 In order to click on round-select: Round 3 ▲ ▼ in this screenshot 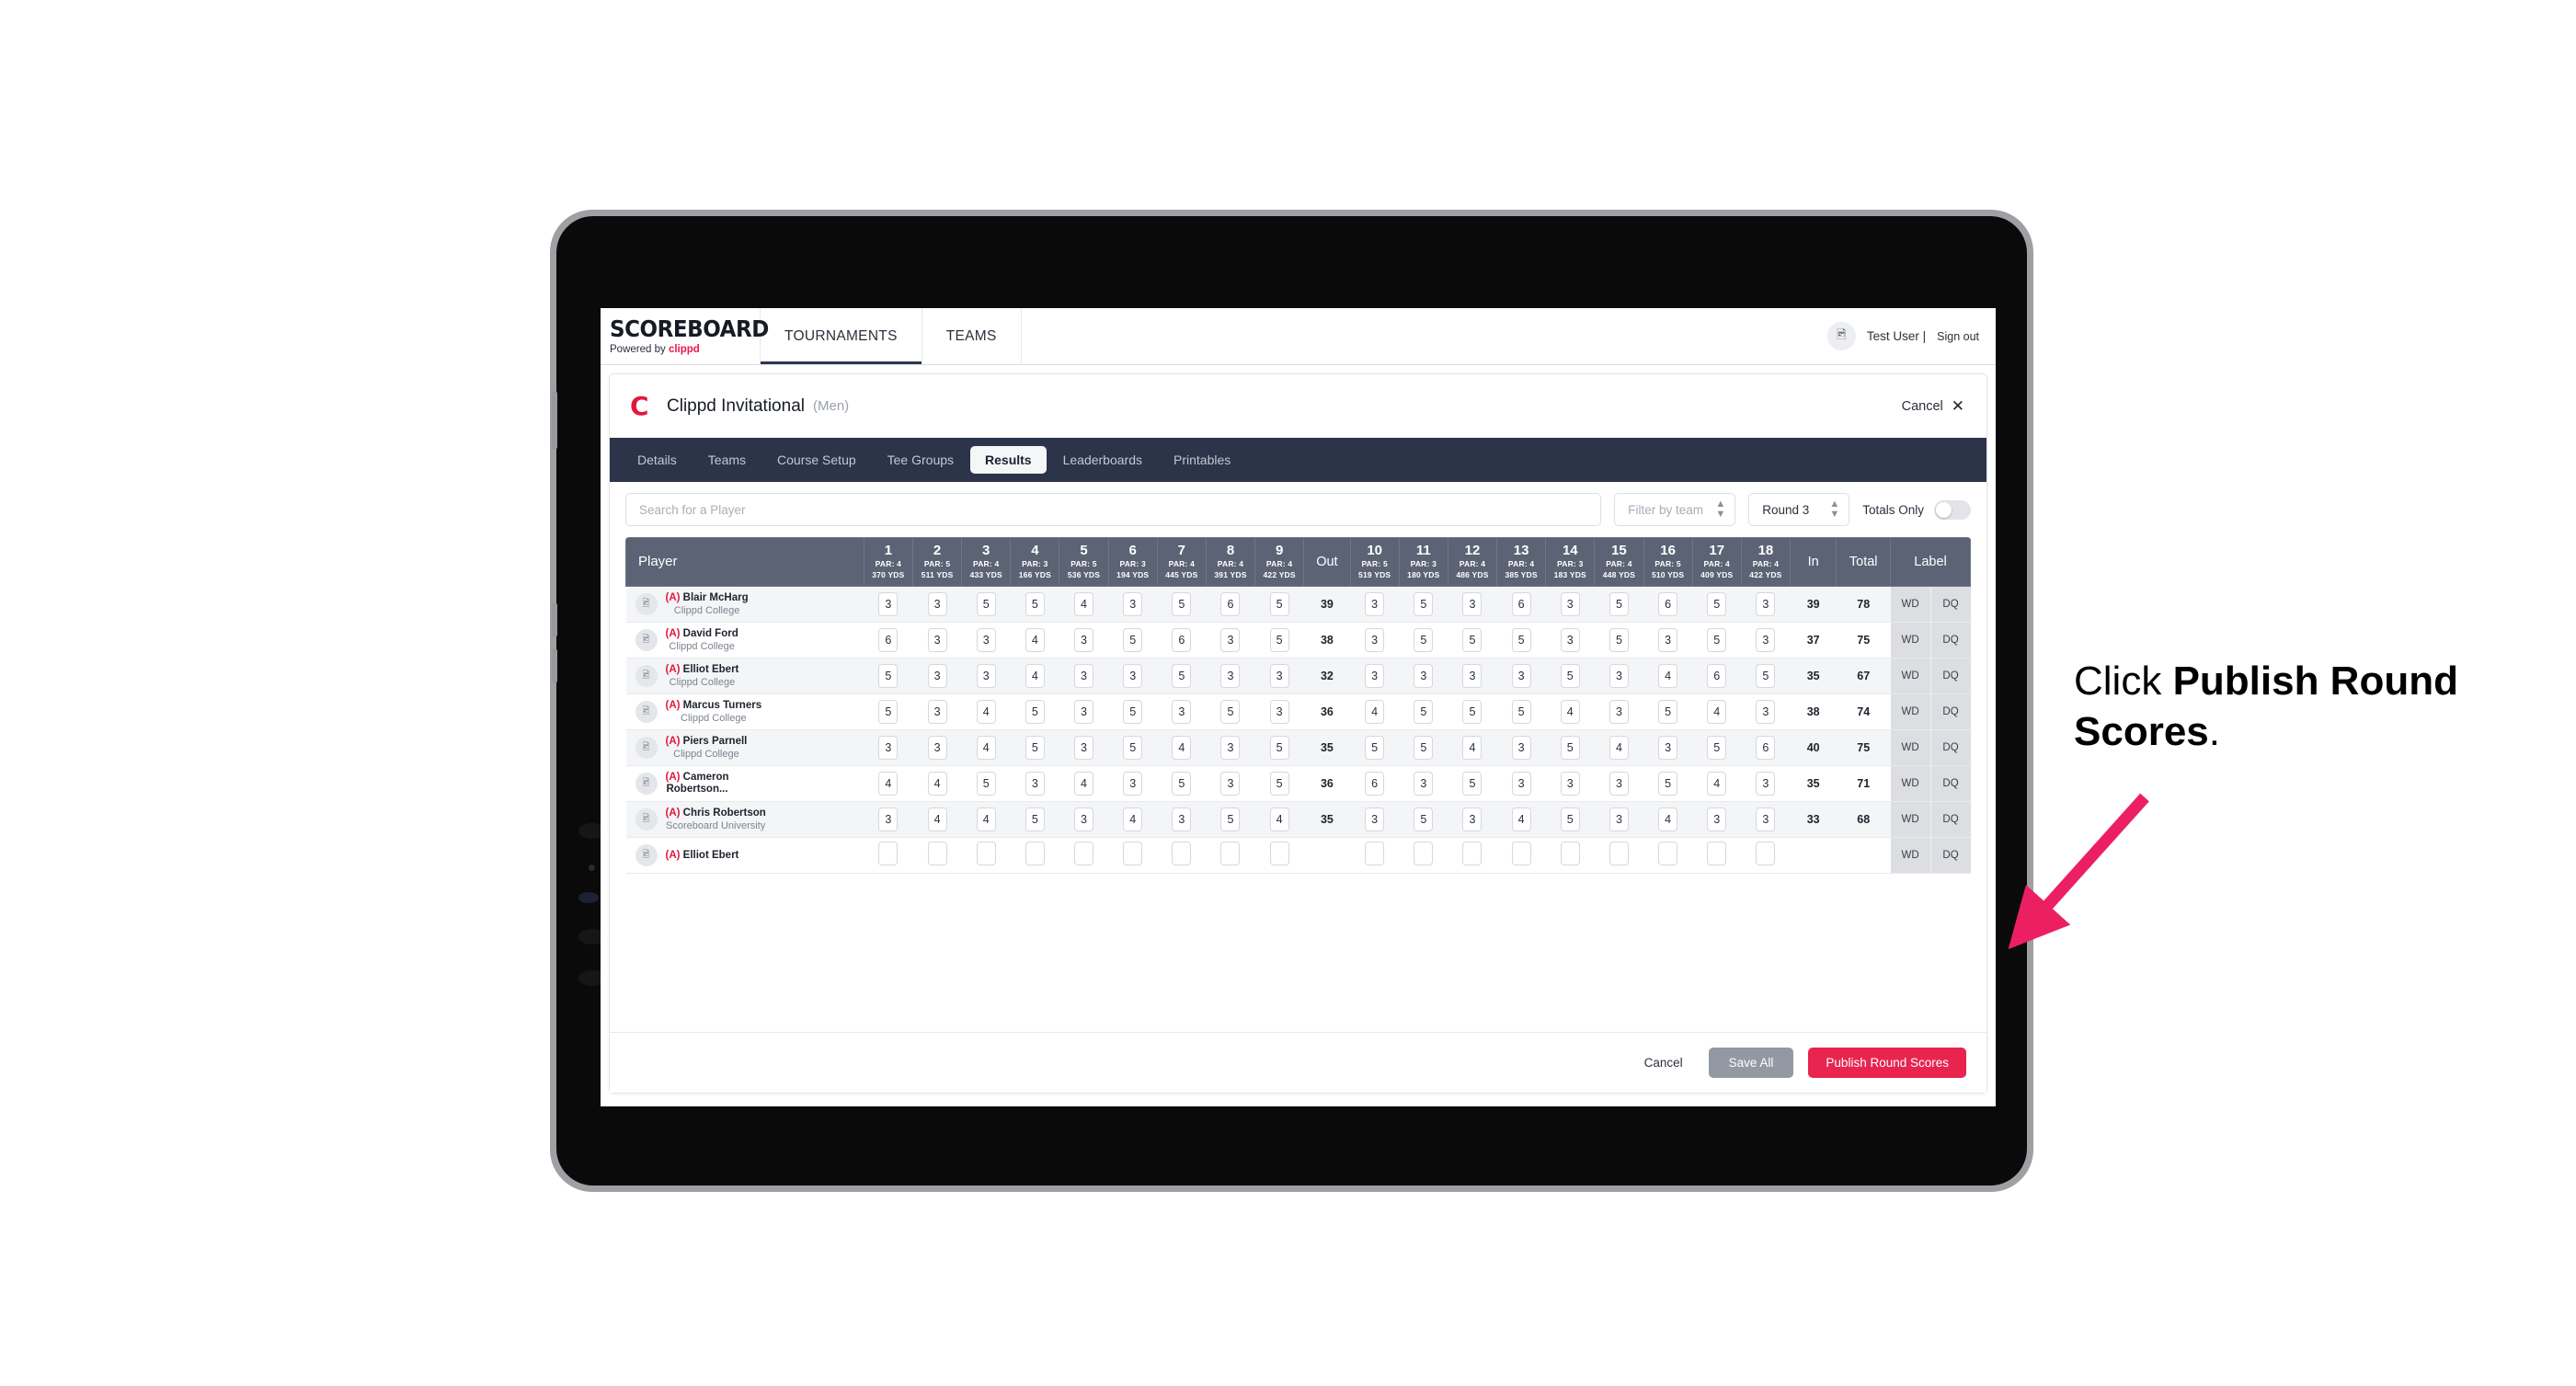, I will do `click(1799, 509)`.